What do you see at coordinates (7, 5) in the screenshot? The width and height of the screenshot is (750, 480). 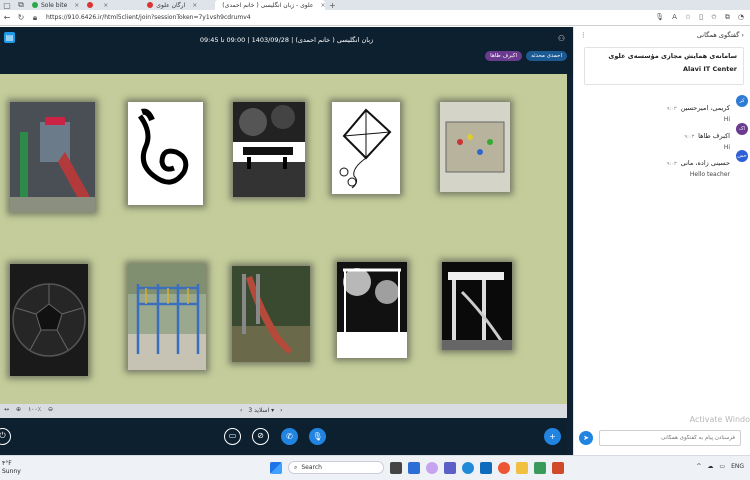 I see `tab-actions-icon: ▢` at bounding box center [7, 5].